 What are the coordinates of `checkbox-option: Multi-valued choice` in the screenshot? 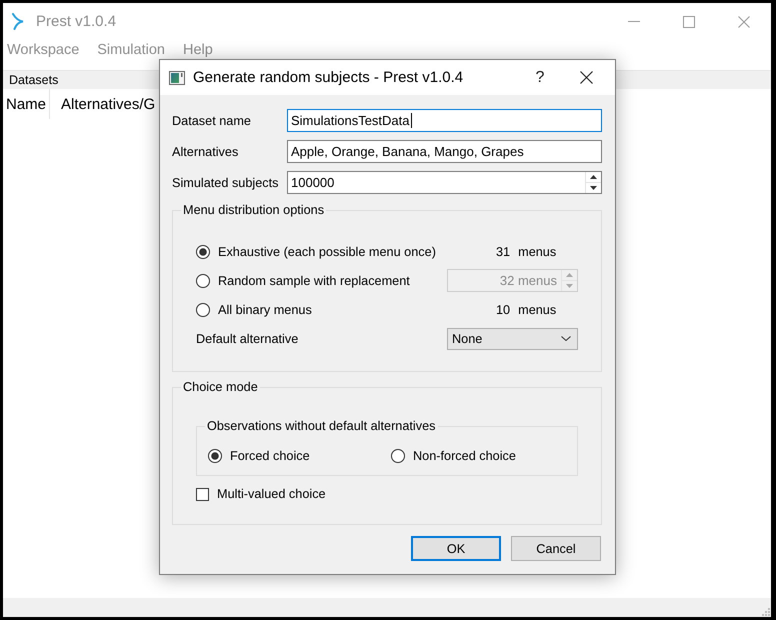 It's located at (261, 494).